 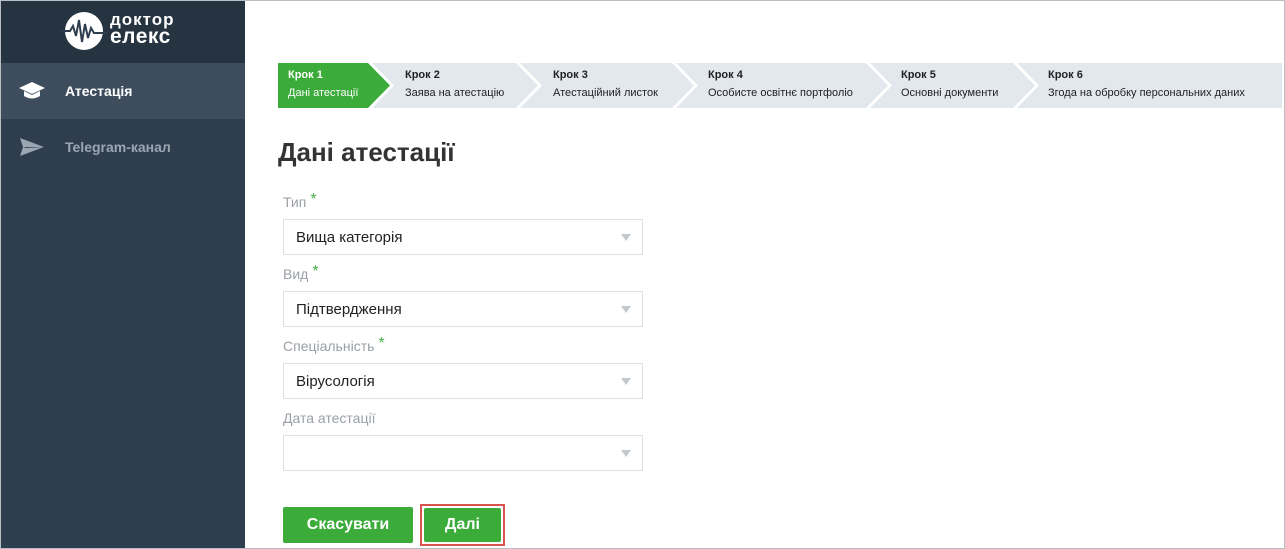 I want to click on step-number: Крок 5, so click(x=918, y=75).